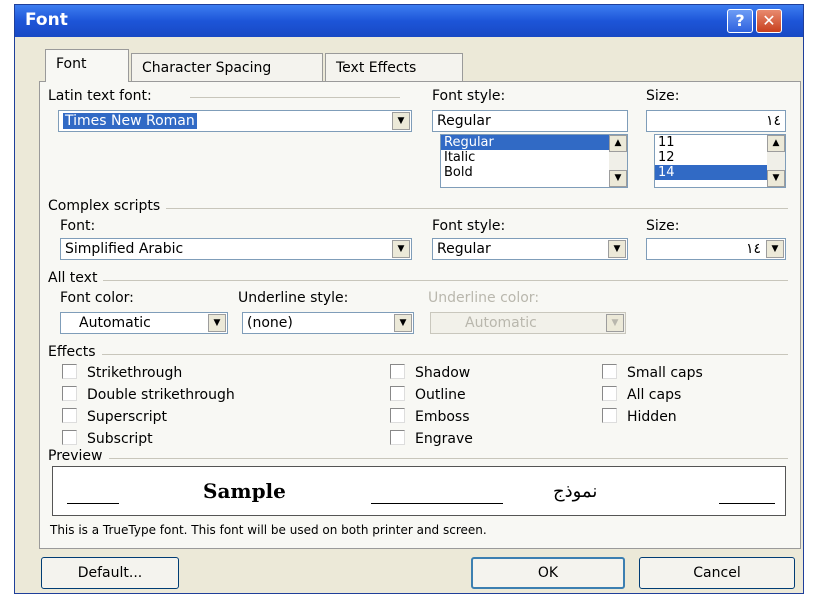 The height and width of the screenshot is (598, 814). I want to click on preview-divider, so click(418, 458).